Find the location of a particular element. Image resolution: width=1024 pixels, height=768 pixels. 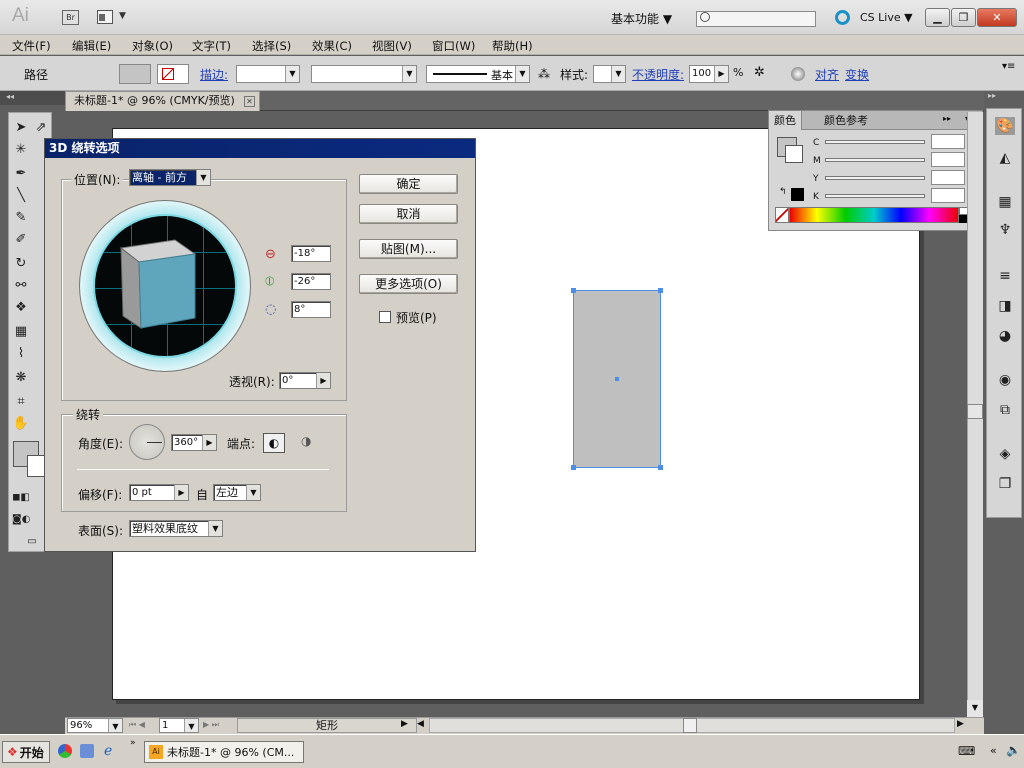

last-artboard-icon: ▶ ⏭ is located at coordinates (211, 725).